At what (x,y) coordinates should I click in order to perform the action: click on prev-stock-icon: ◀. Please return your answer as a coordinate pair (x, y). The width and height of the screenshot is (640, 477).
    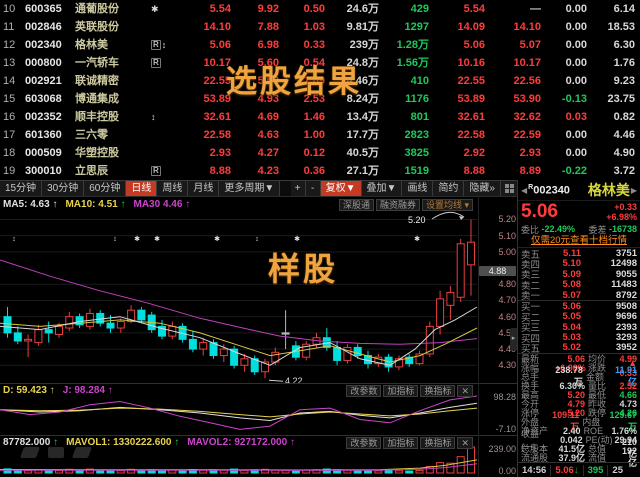
    Looking at the image, I should click on (524, 190).